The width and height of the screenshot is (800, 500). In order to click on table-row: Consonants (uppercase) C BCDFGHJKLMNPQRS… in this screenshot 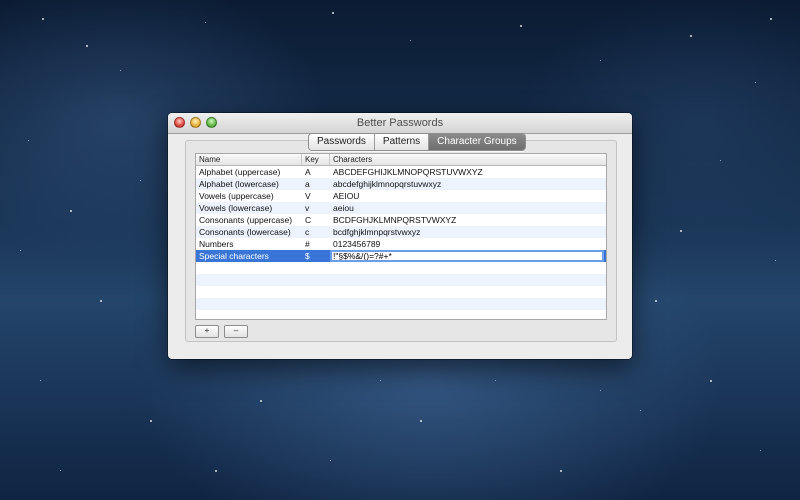, I will do `click(401, 220)`.